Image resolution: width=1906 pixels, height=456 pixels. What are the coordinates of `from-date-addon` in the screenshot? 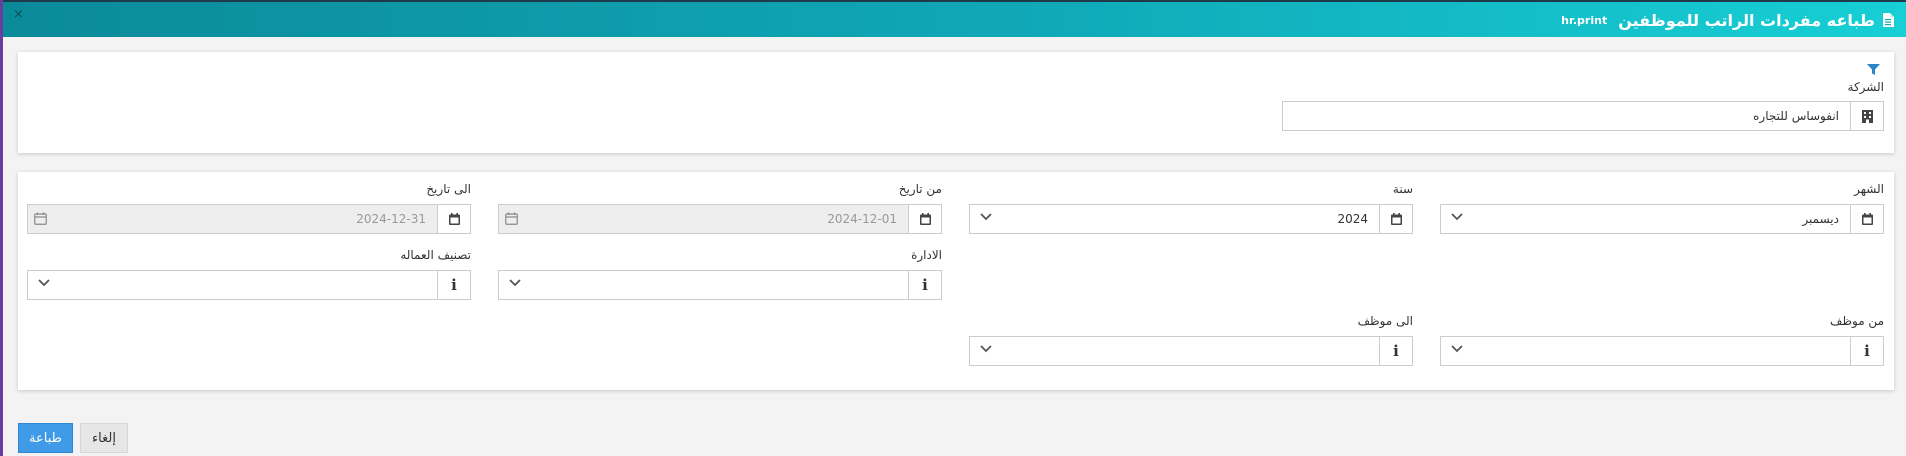 It's located at (924, 219).